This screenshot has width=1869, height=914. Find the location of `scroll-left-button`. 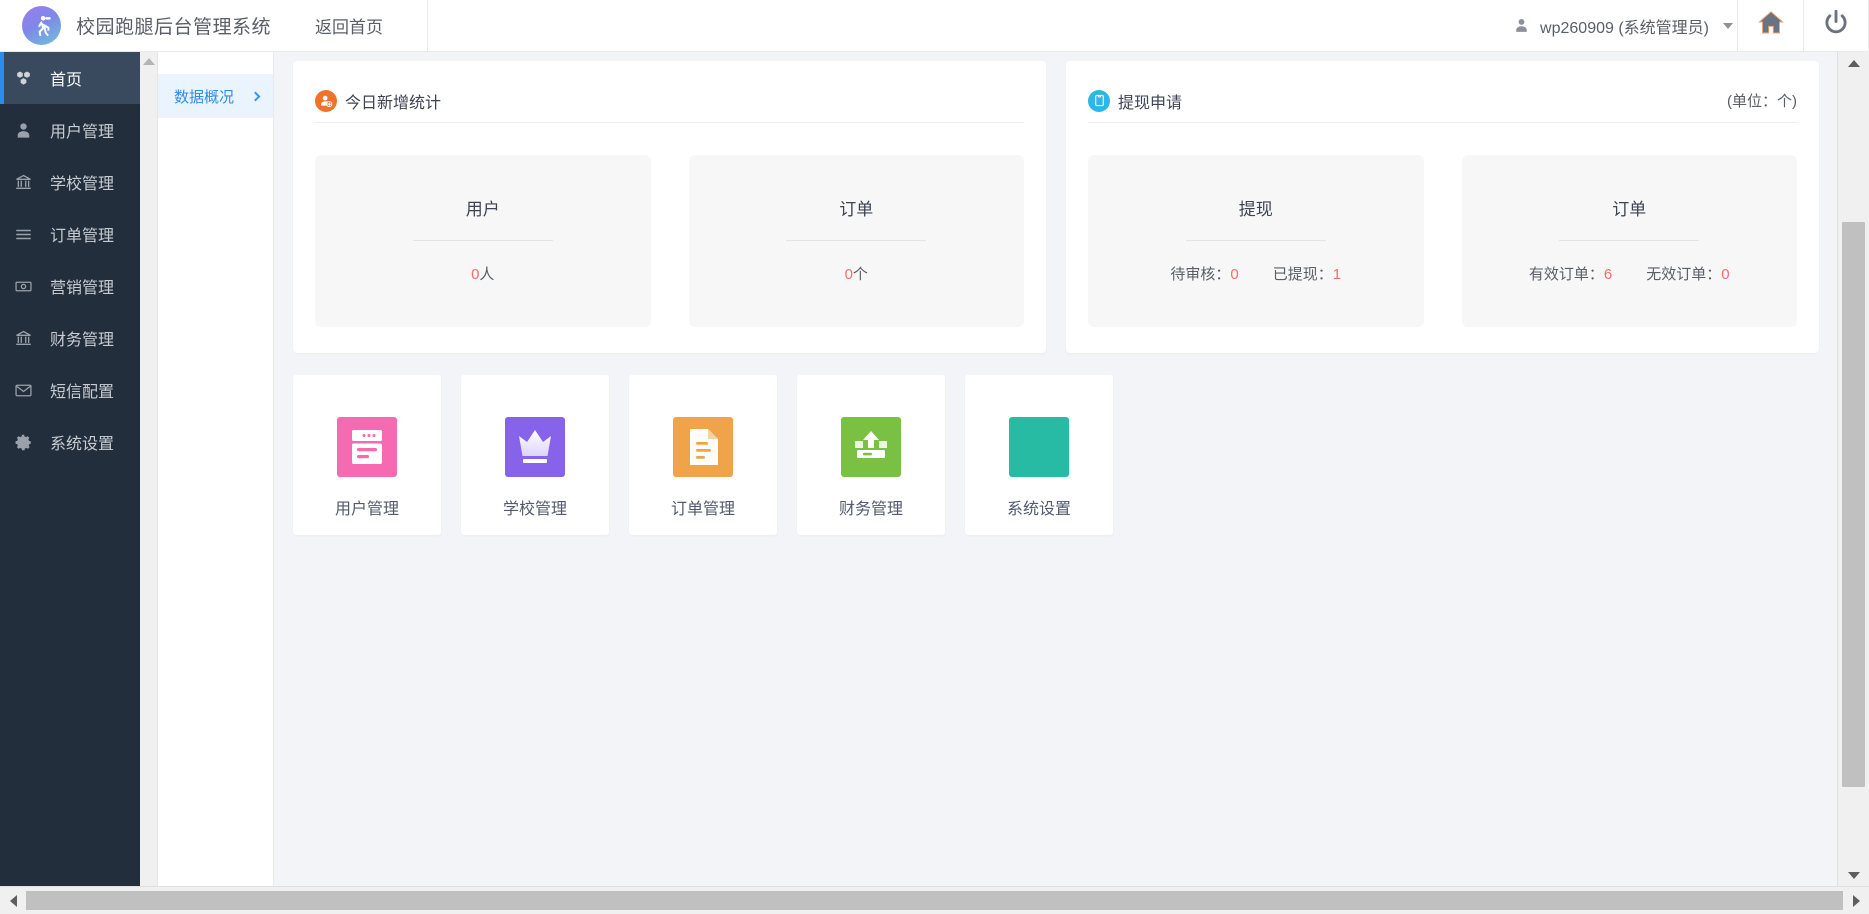

scroll-left-button is located at coordinates (13, 900).